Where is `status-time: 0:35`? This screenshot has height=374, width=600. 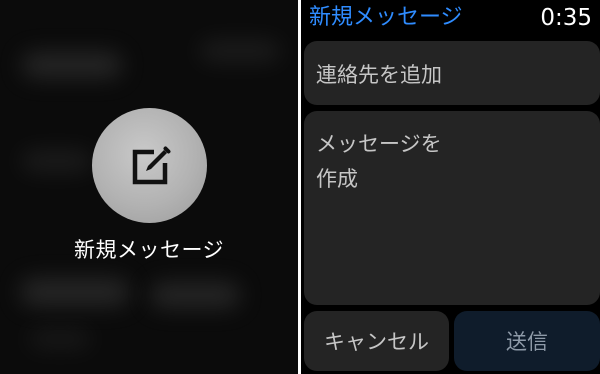
status-time: 0:35 is located at coordinates (566, 18).